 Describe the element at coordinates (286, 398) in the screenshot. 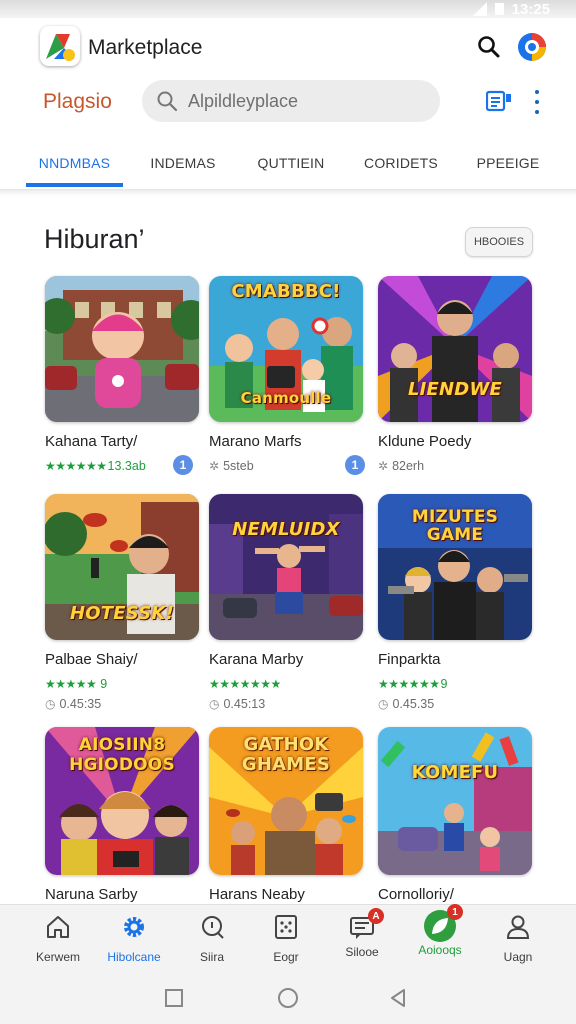

I see `thumbnail-subtitle: Canmoulle` at that location.